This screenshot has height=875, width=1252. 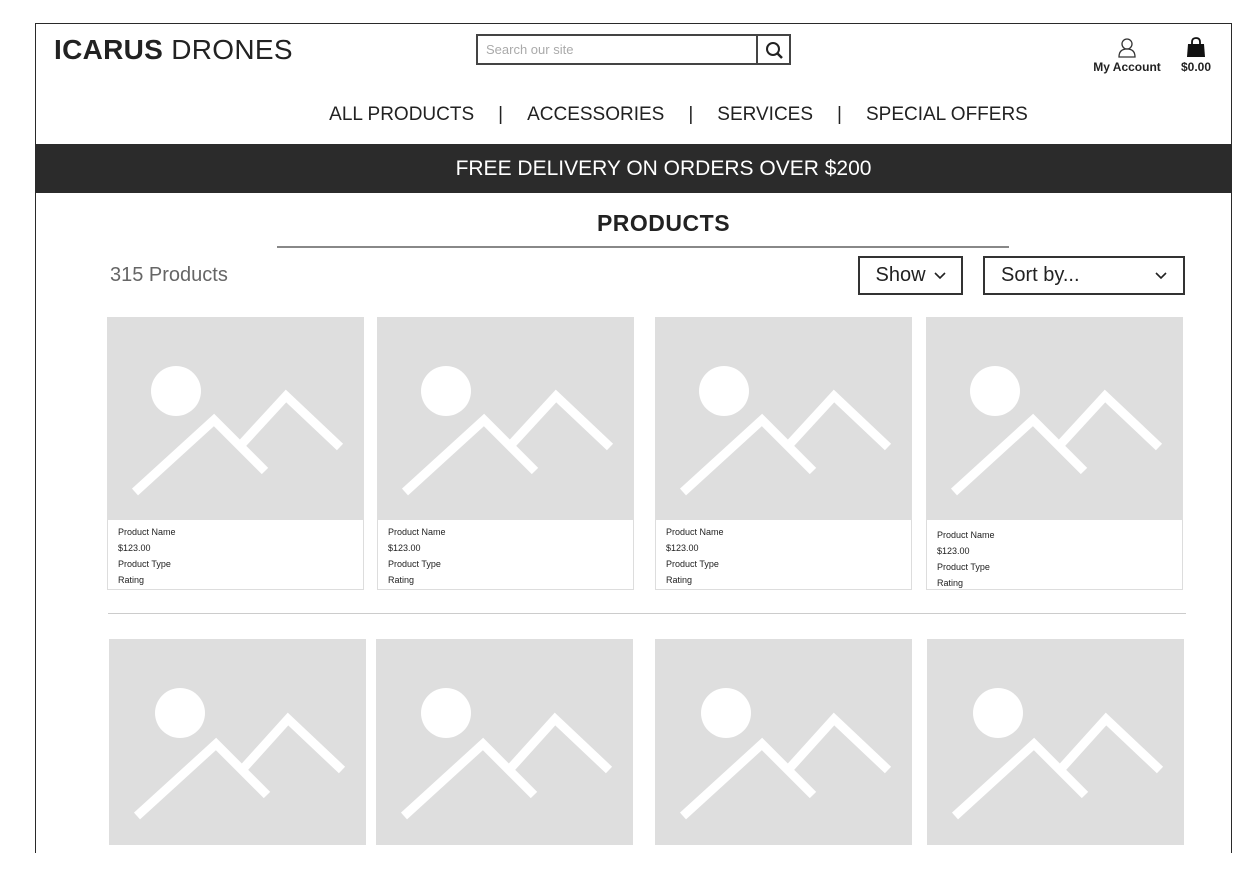 What do you see at coordinates (647, 613) in the screenshot?
I see `row-divider` at bounding box center [647, 613].